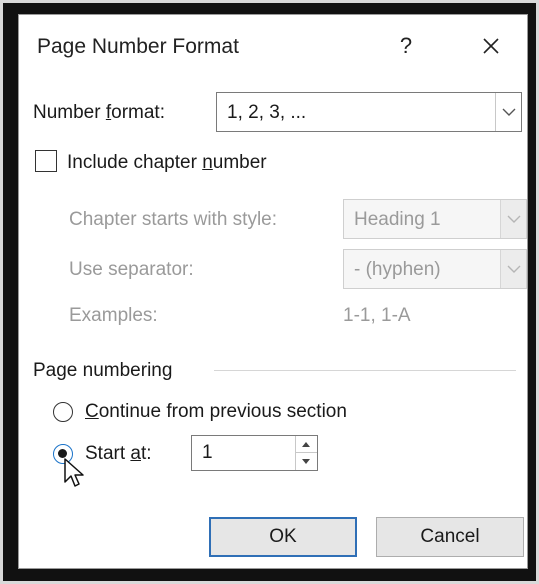 This screenshot has width=539, height=584. I want to click on stepper-buttons, so click(306, 453).